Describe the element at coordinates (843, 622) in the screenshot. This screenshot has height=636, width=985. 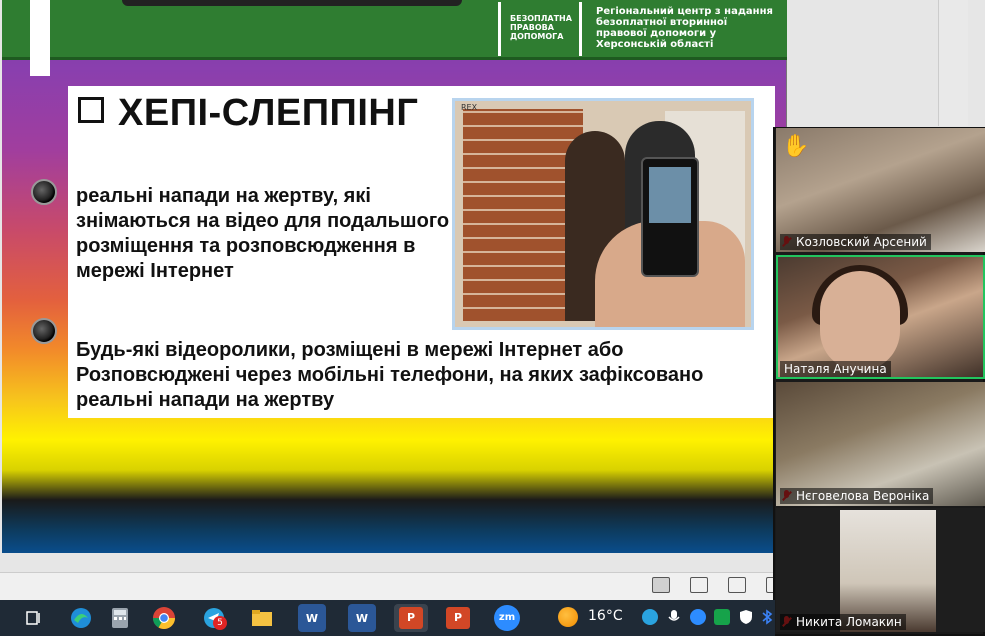
I see `participant-name: Никита Ломакин` at that location.